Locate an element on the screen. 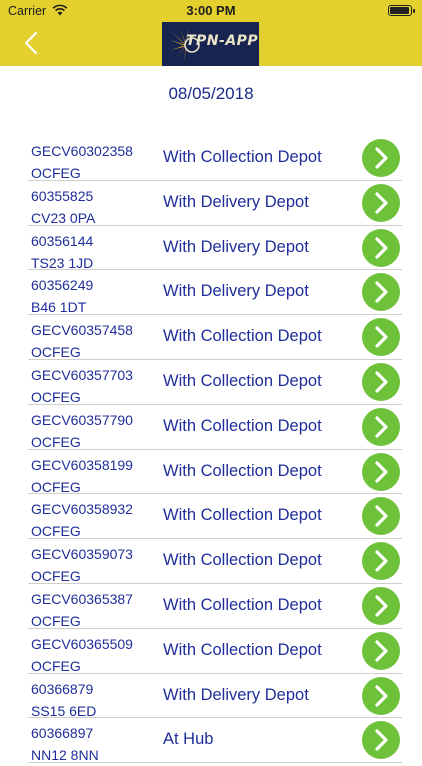 This screenshot has width=422, height=766. consignment-number: GECV60358199 is located at coordinates (82, 464).